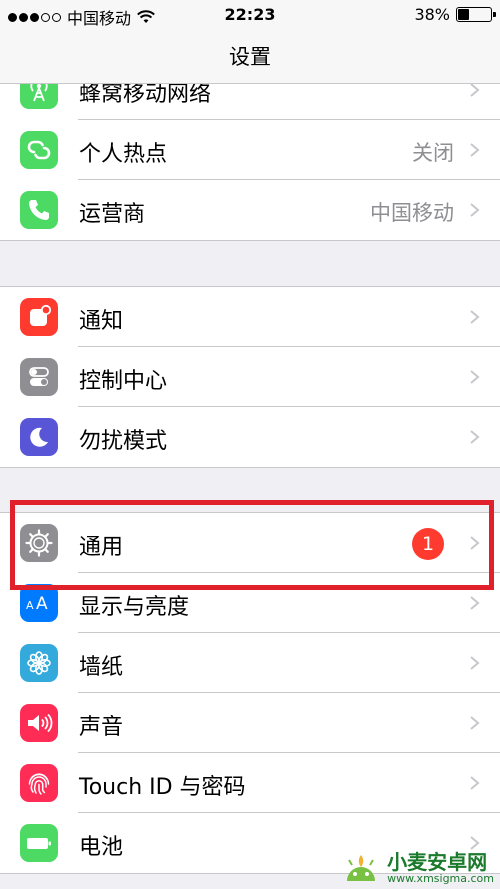  Describe the element at coordinates (123, 381) in the screenshot. I see `settings-row-label: 控制中心` at that location.